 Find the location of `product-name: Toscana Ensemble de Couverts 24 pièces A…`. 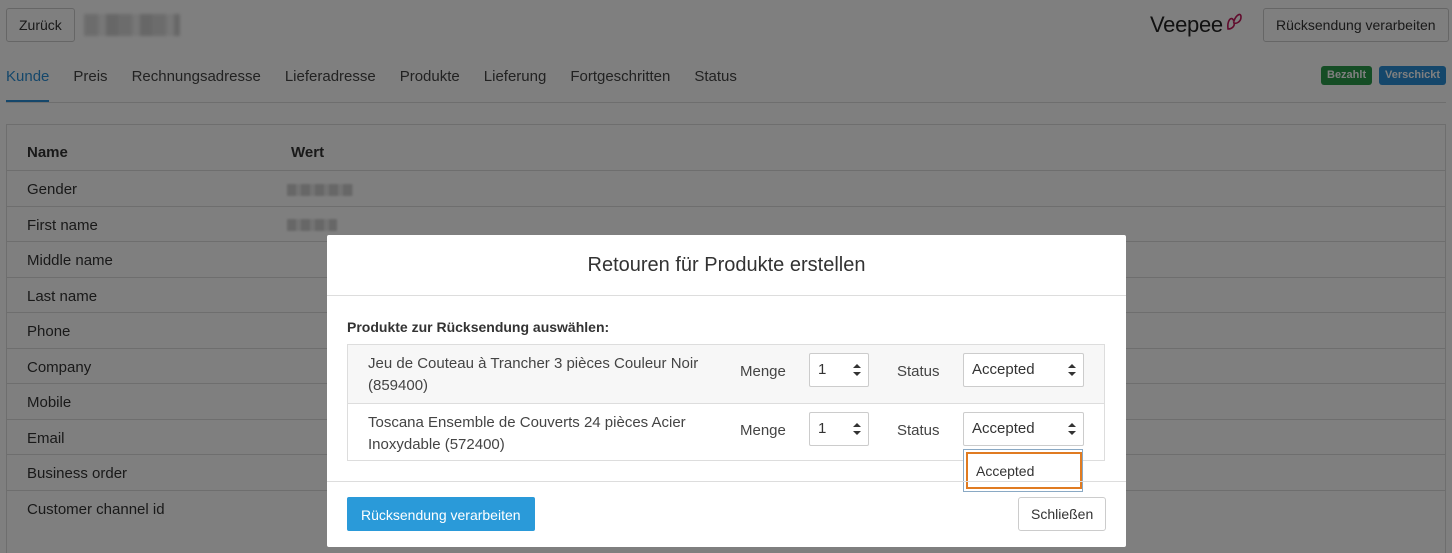

product-name: Toscana Ensemble de Couverts 24 pièces A… is located at coordinates (527, 433).